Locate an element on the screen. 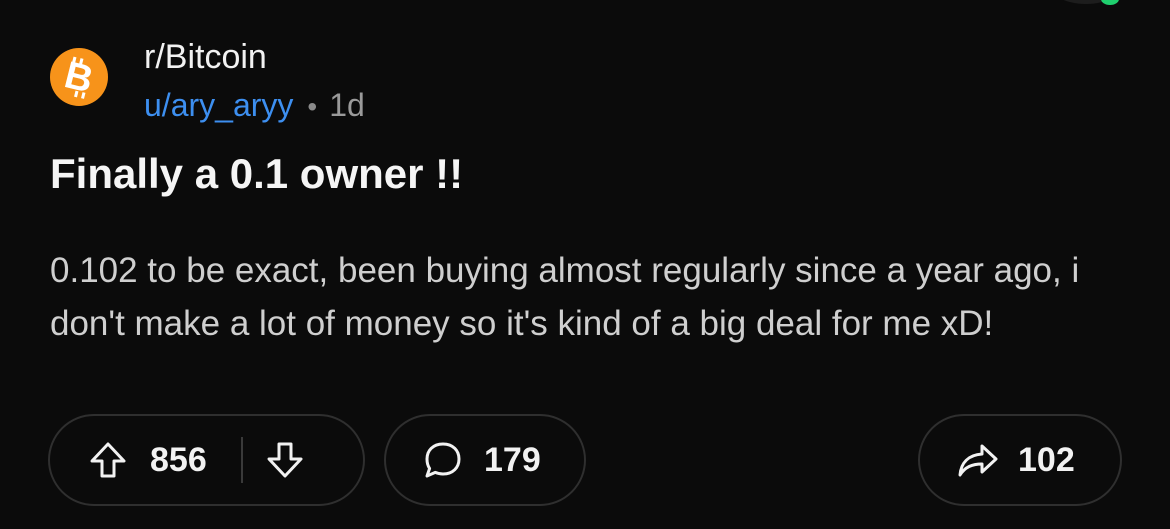 The image size is (1170, 529). online-status-dot is located at coordinates (1110, 2).